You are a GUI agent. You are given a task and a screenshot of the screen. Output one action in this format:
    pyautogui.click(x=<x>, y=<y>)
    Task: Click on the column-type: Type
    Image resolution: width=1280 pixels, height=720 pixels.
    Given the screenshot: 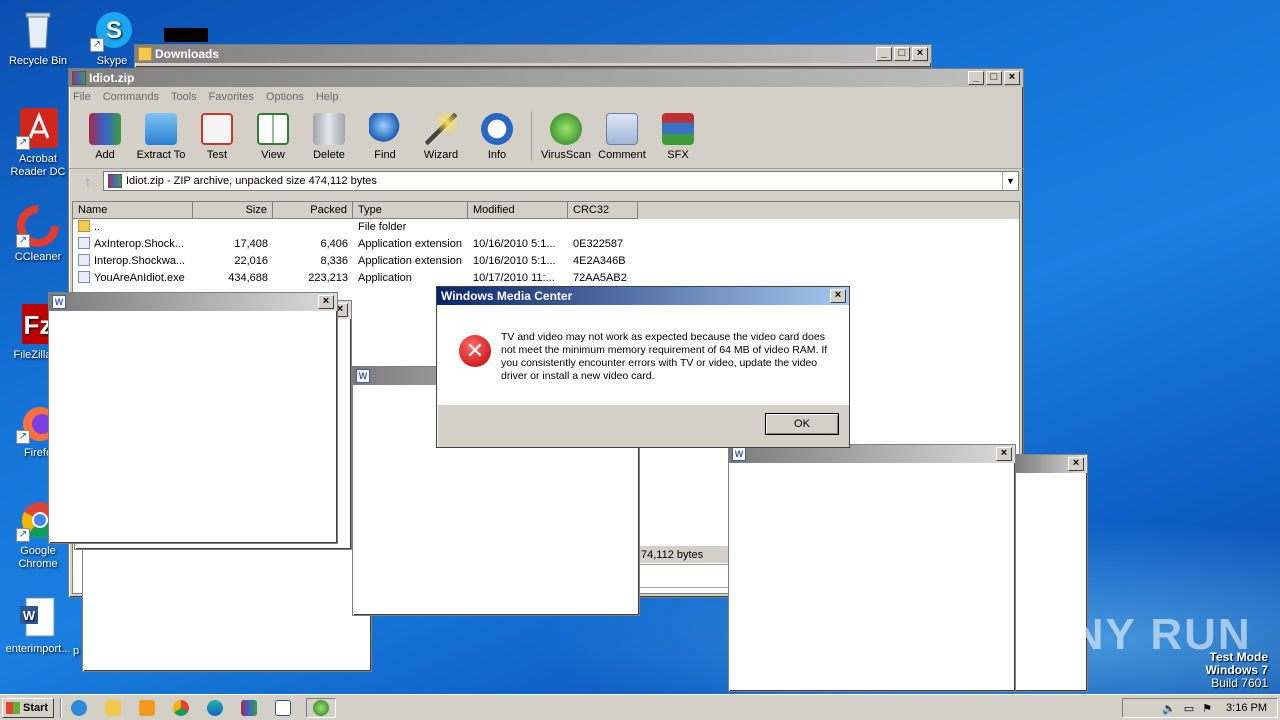 What is the action you would take?
    pyautogui.click(x=410, y=210)
    